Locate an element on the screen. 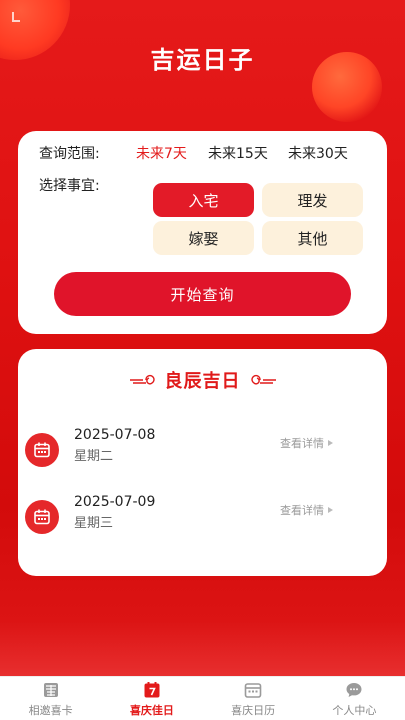 This screenshot has height=720, width=405. matter-tag-ruzhai: 入宅 is located at coordinates (203, 200).